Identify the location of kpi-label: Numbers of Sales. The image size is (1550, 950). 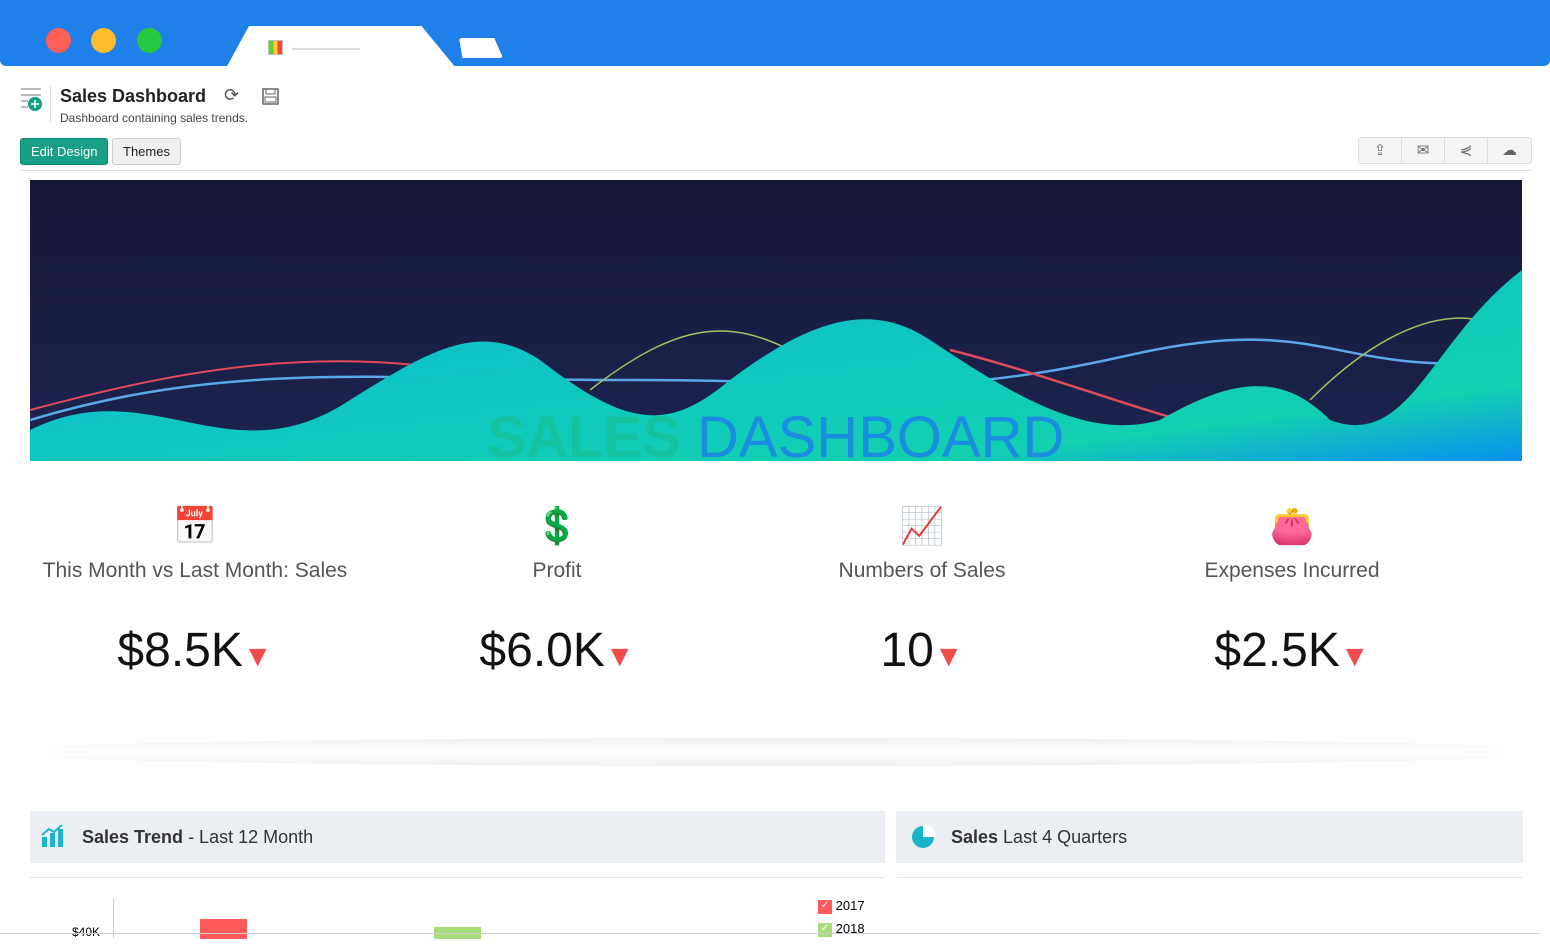
(922, 570).